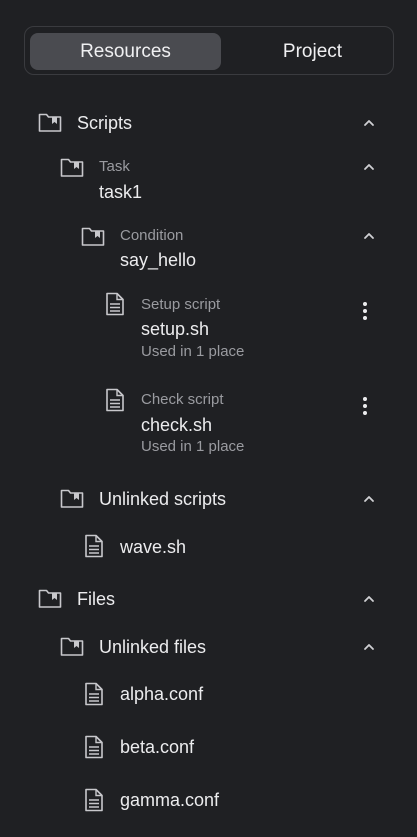  I want to click on item-name: say_hello, so click(158, 260).